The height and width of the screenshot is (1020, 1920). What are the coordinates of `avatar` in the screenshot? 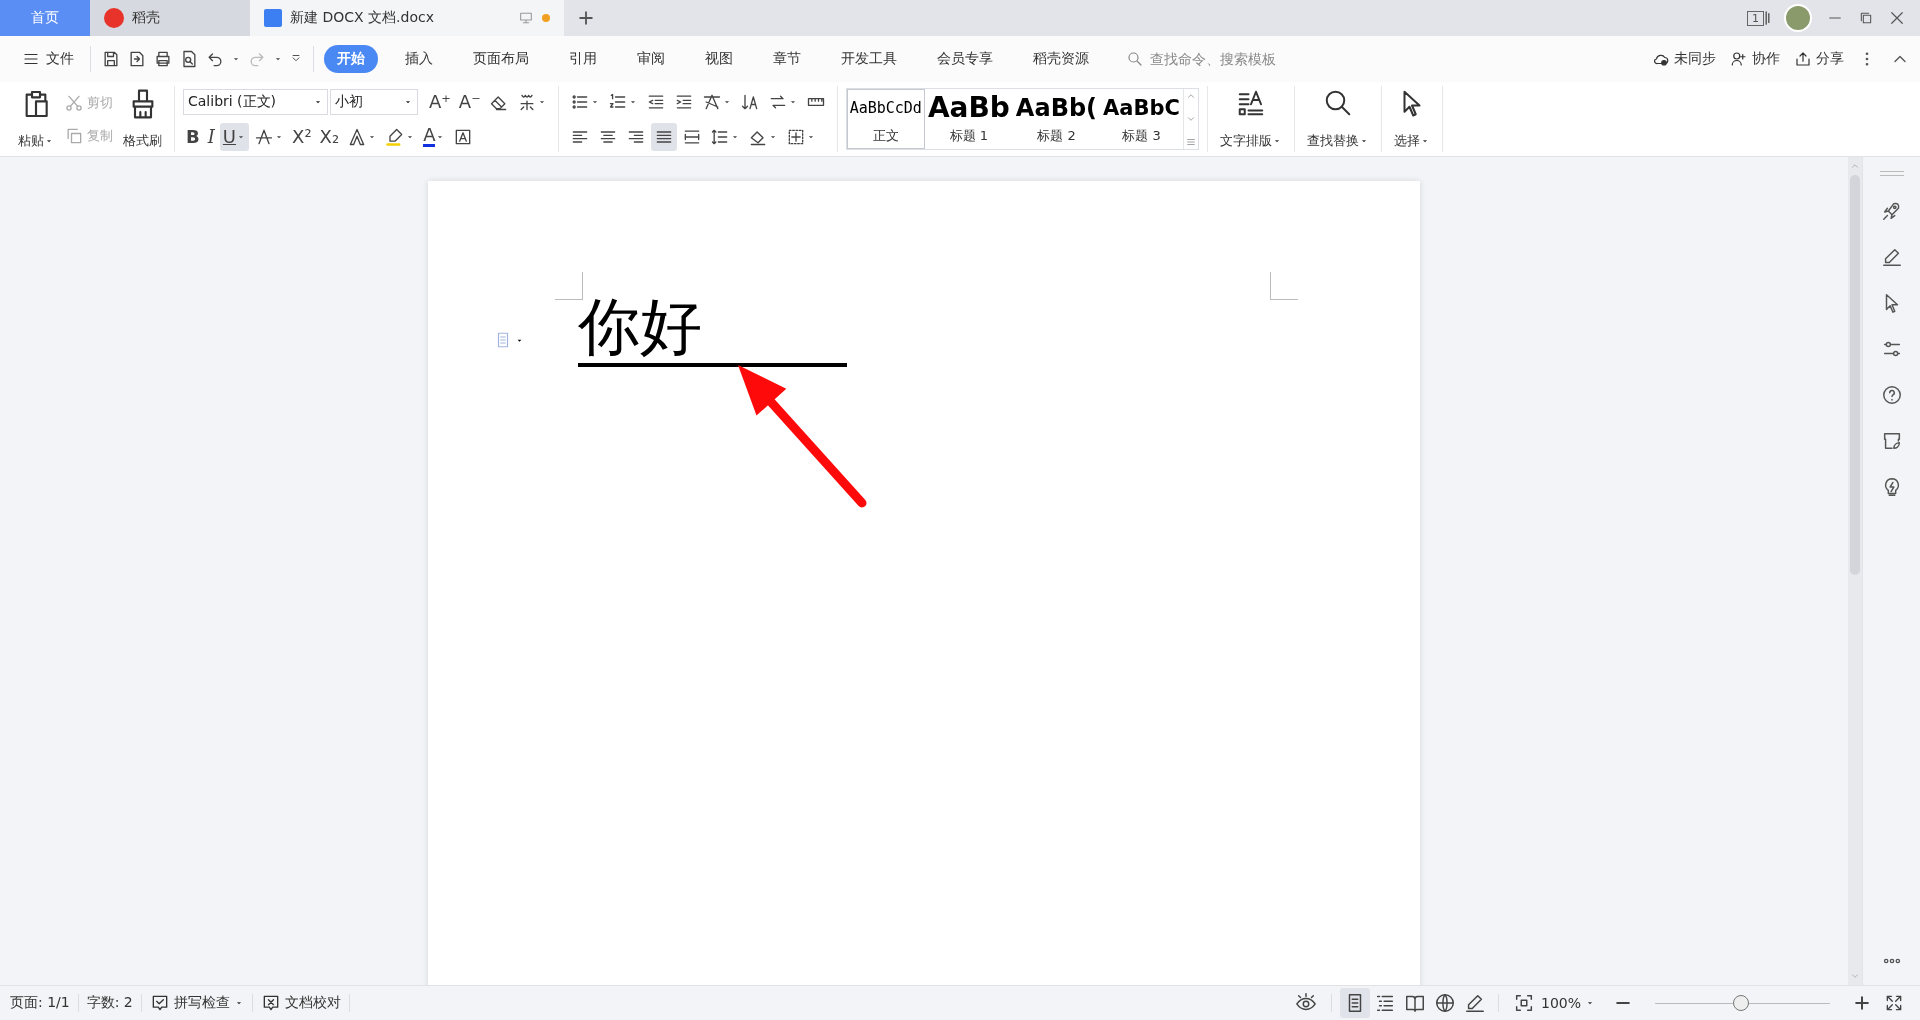 It's located at (1798, 18).